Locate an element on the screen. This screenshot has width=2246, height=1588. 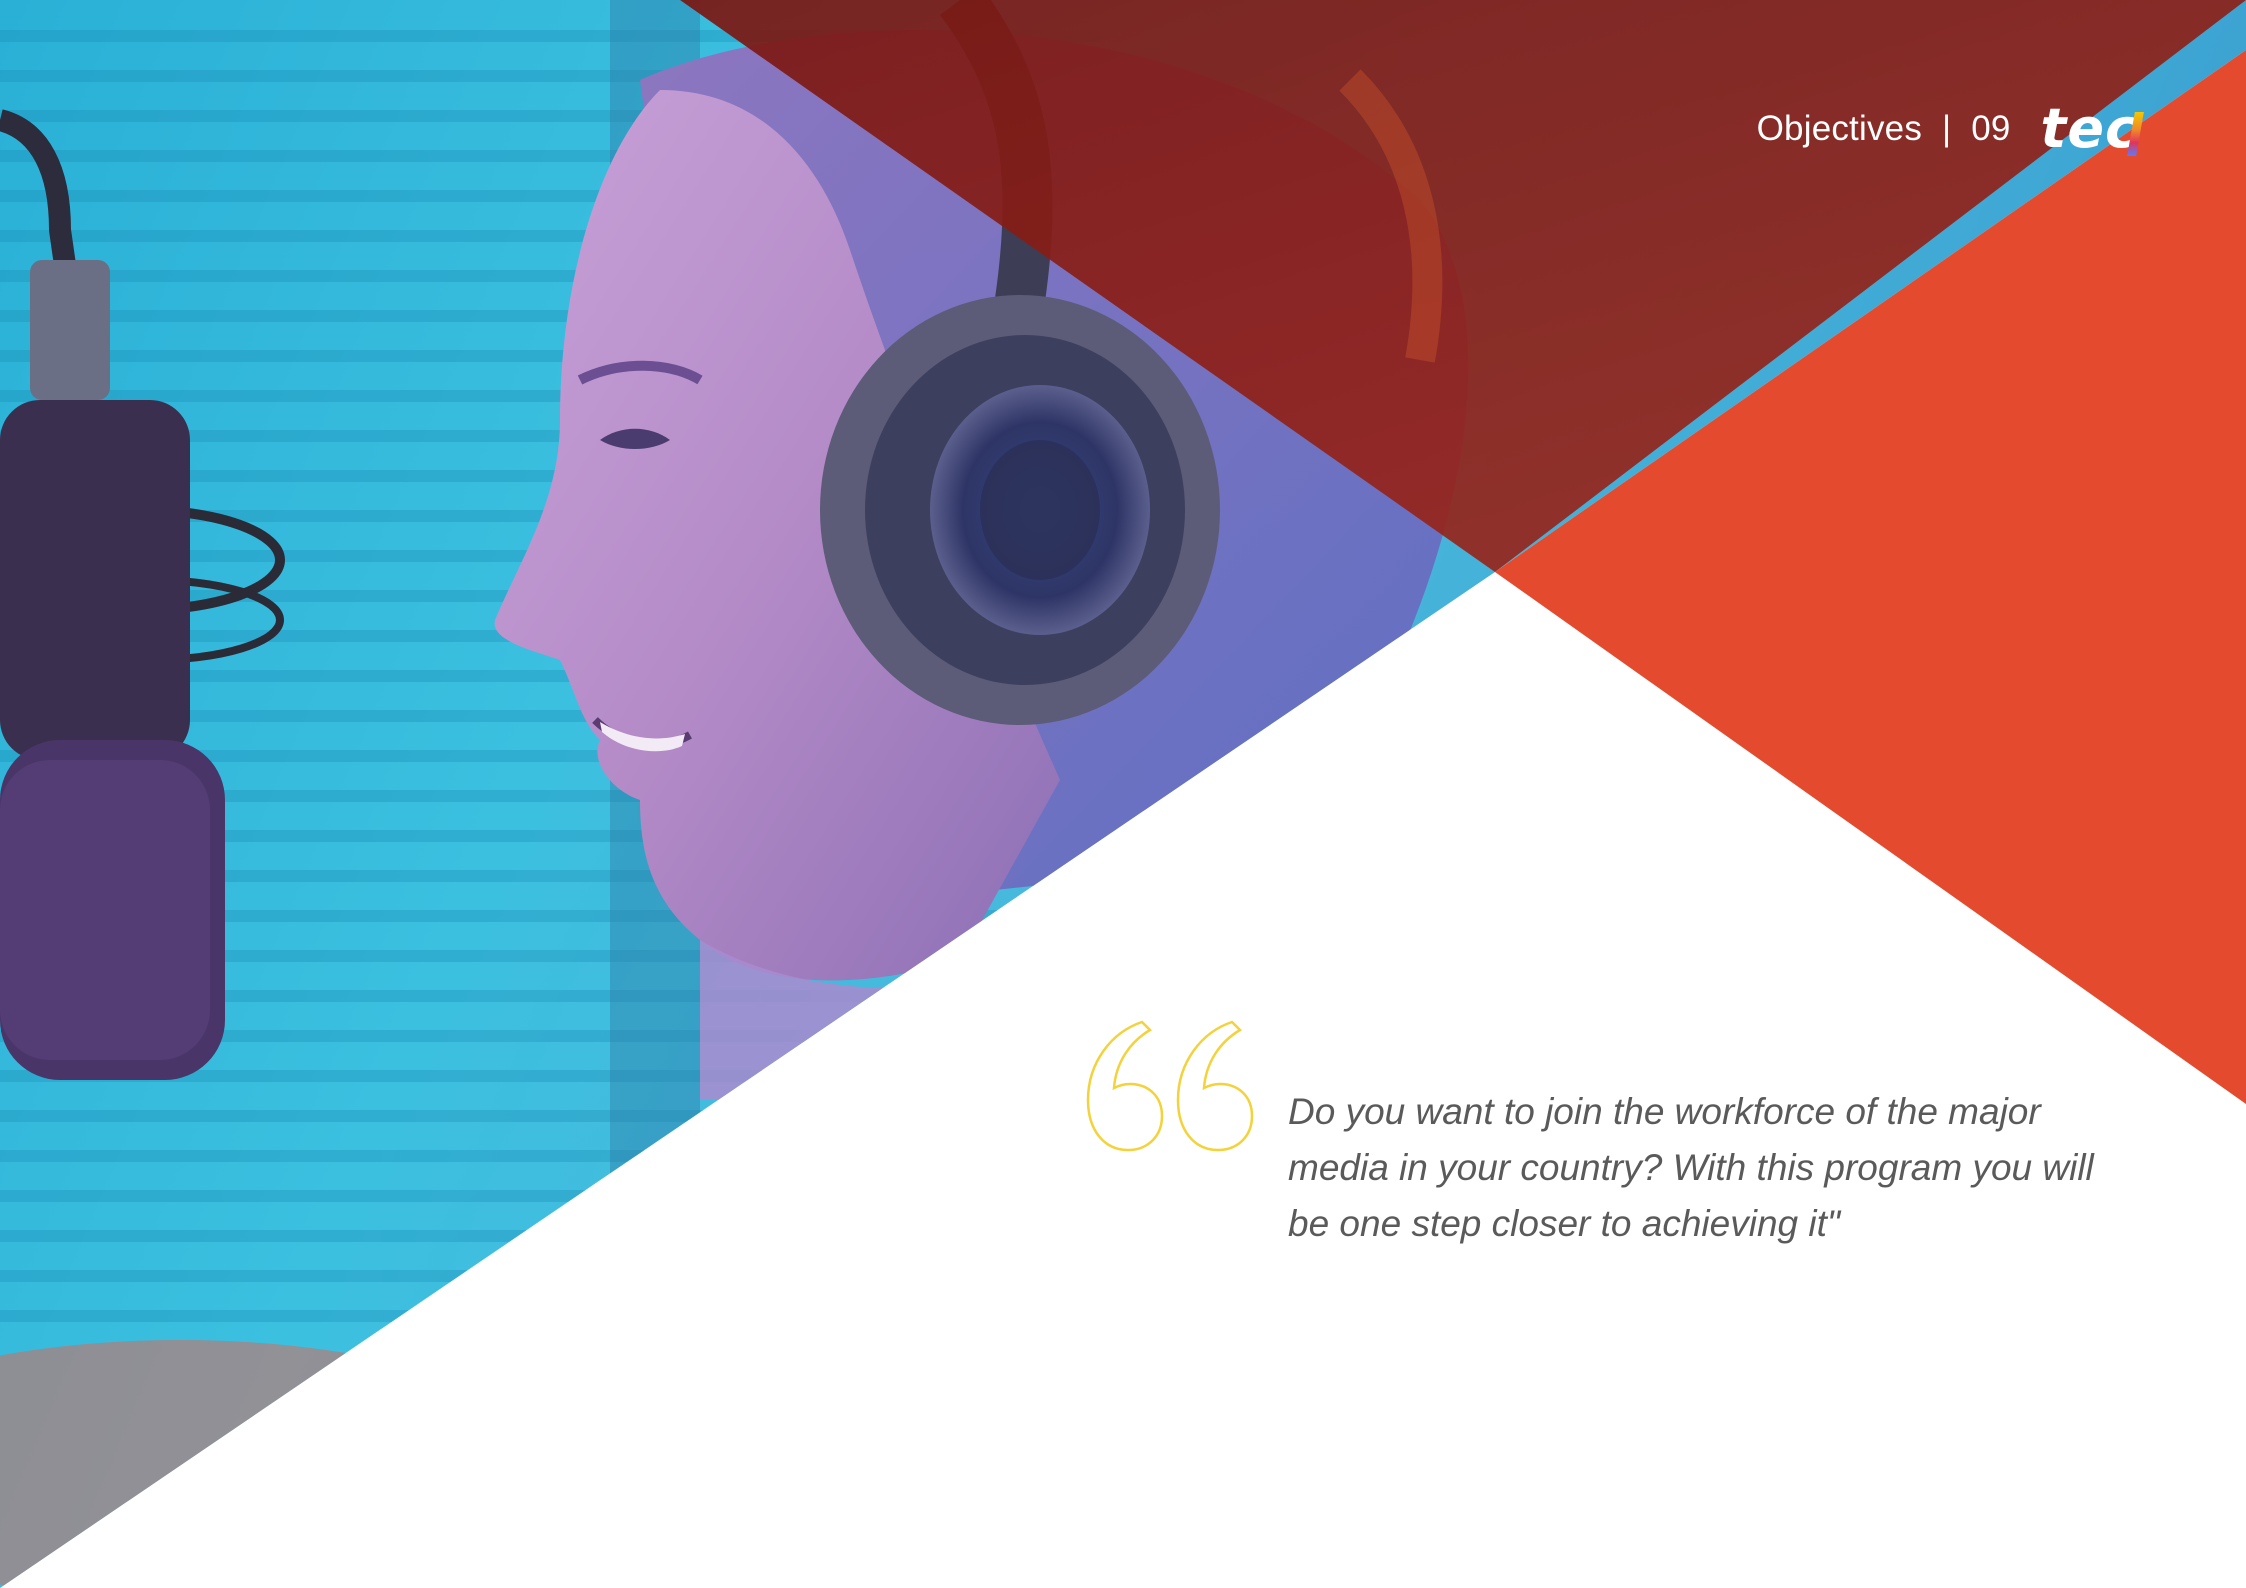
page-header: Objectives | 09 tec is located at coordinates (1950, 129).